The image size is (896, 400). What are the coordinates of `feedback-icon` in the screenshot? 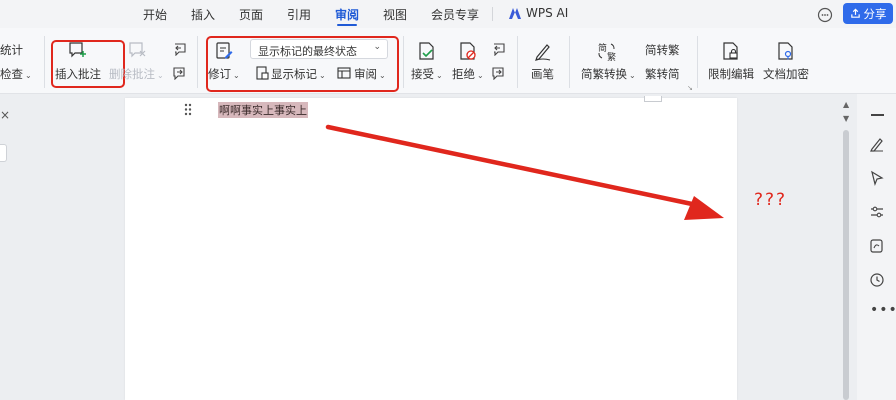 It's located at (825, 15).